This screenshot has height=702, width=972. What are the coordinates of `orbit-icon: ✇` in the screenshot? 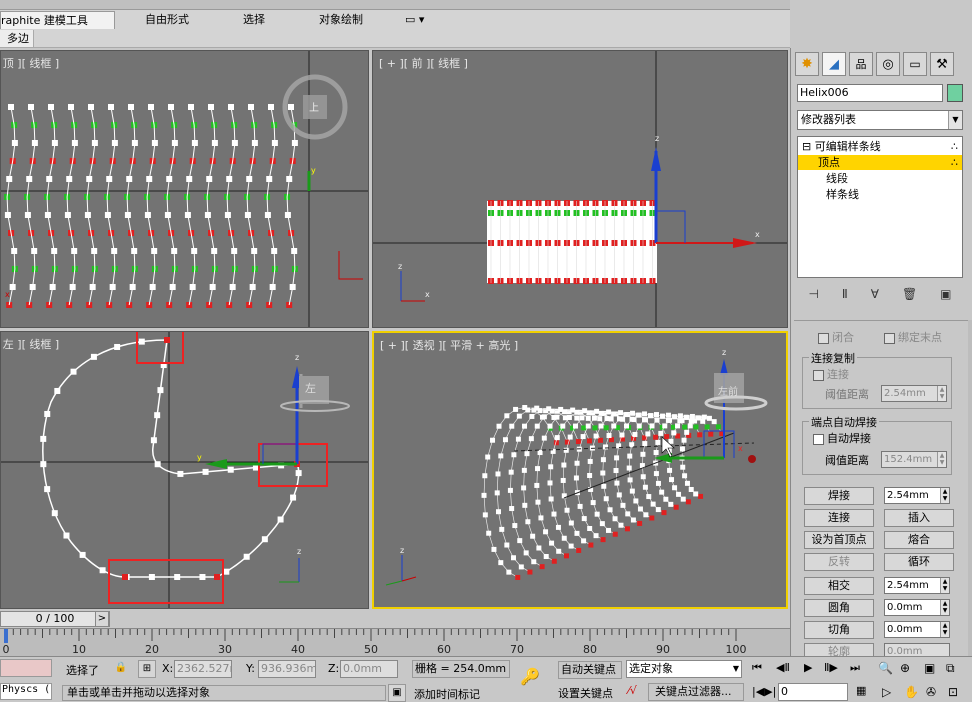 It's located at (931, 692).